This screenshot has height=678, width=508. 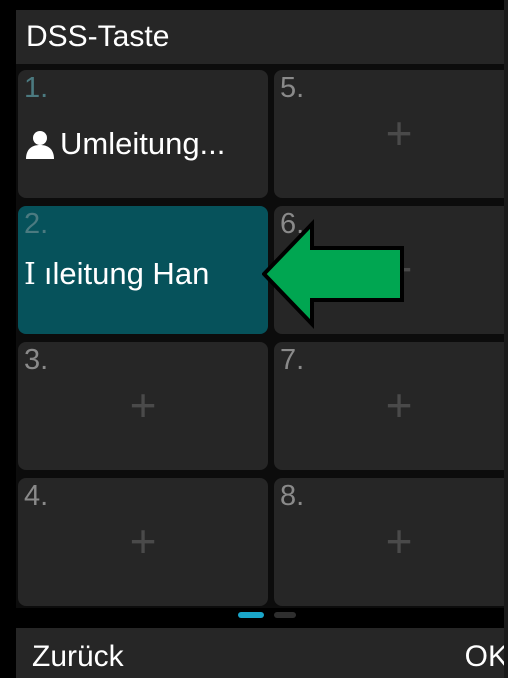 What do you see at coordinates (292, 360) in the screenshot?
I see `key-number: 7.` at bounding box center [292, 360].